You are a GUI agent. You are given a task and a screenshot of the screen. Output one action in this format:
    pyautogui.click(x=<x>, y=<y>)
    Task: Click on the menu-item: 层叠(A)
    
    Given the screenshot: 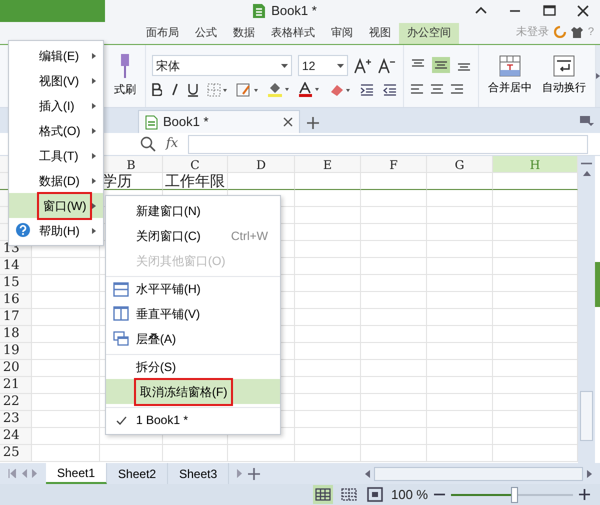 What is the action you would take?
    pyautogui.click(x=193, y=338)
    